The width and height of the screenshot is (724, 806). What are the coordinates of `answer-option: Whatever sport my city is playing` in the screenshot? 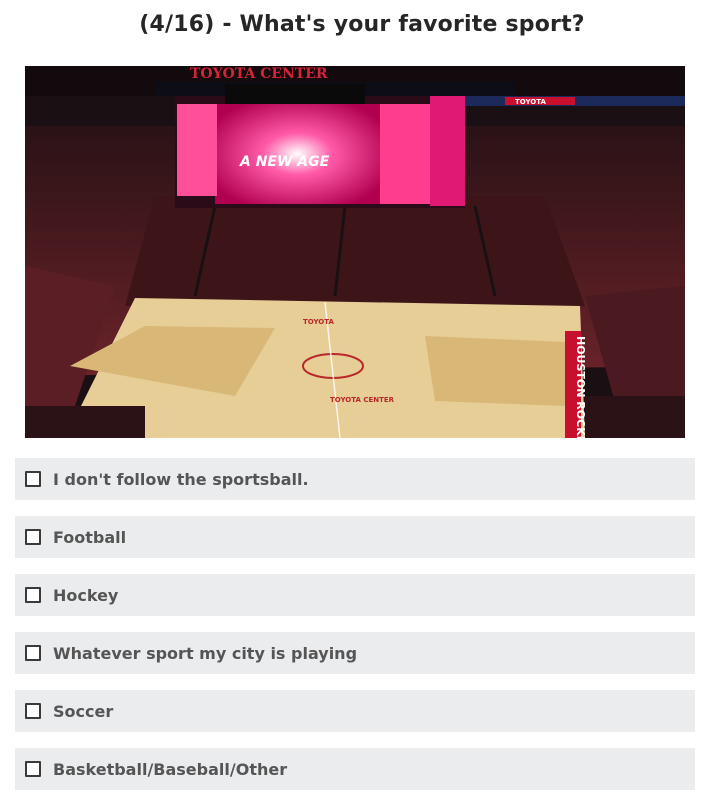 It's located at (355, 653).